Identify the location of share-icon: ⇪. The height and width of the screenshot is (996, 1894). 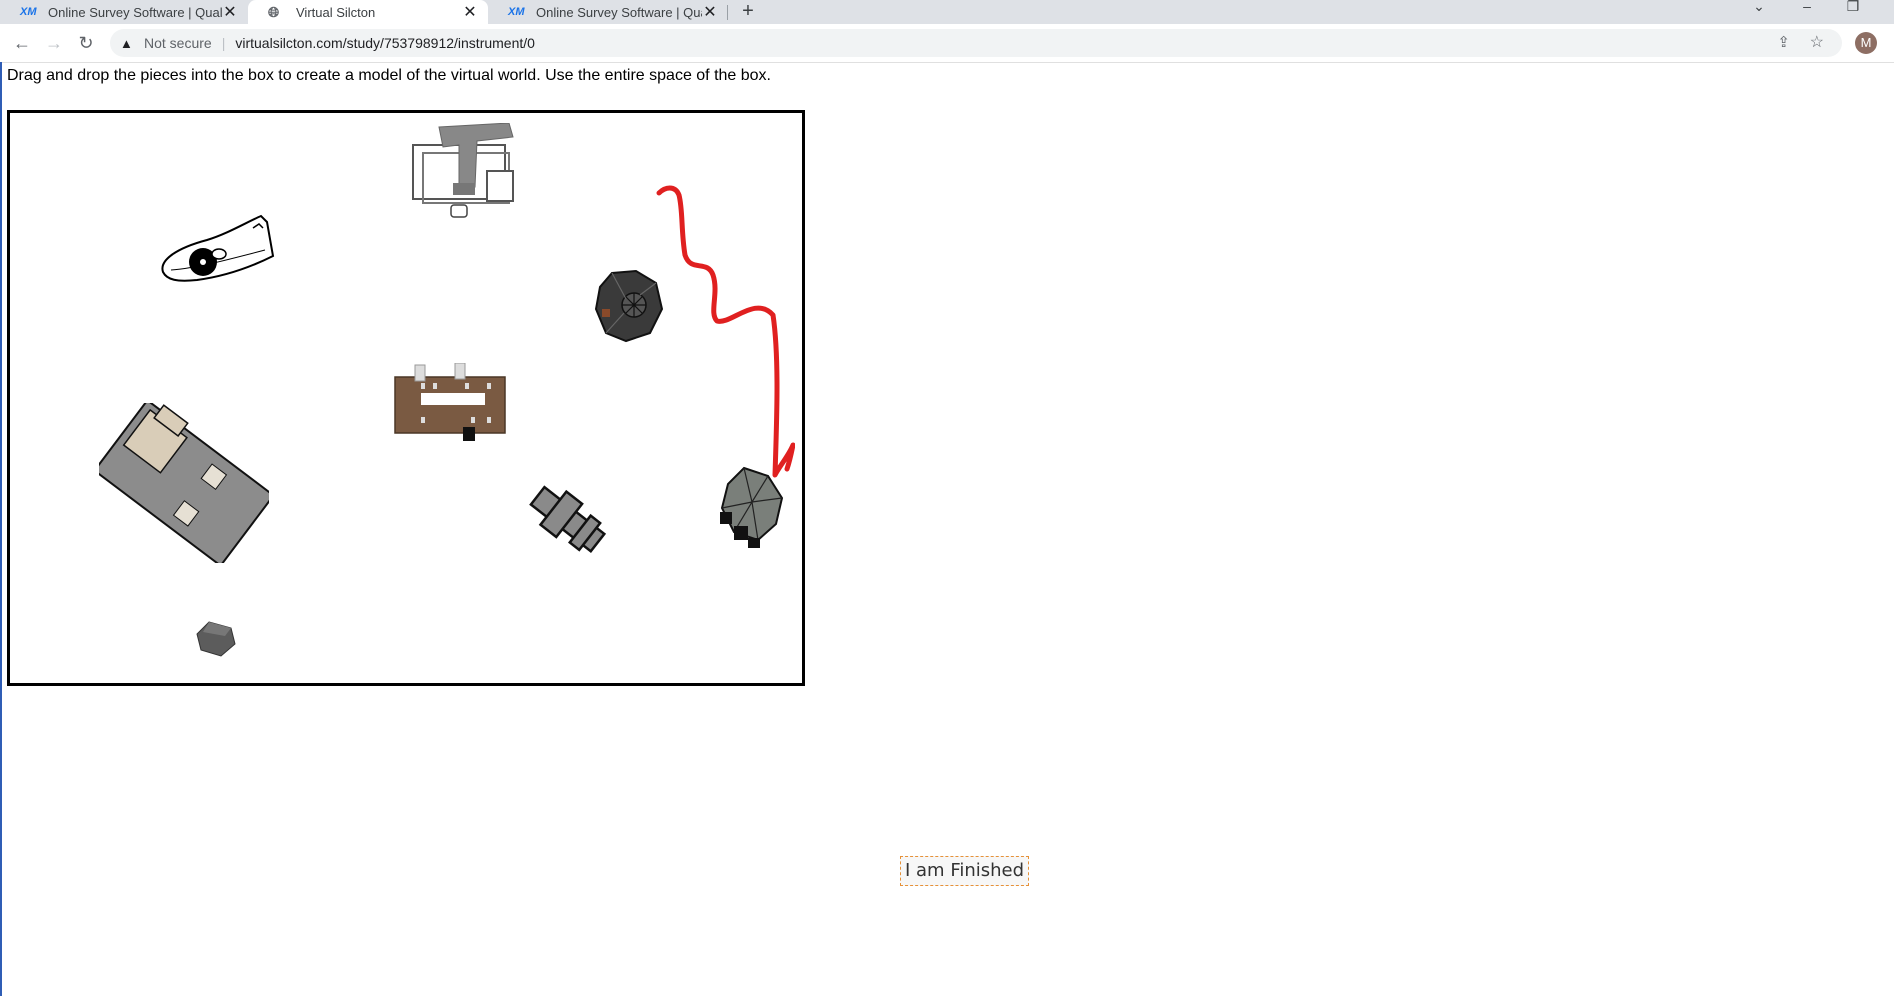
(1783, 42).